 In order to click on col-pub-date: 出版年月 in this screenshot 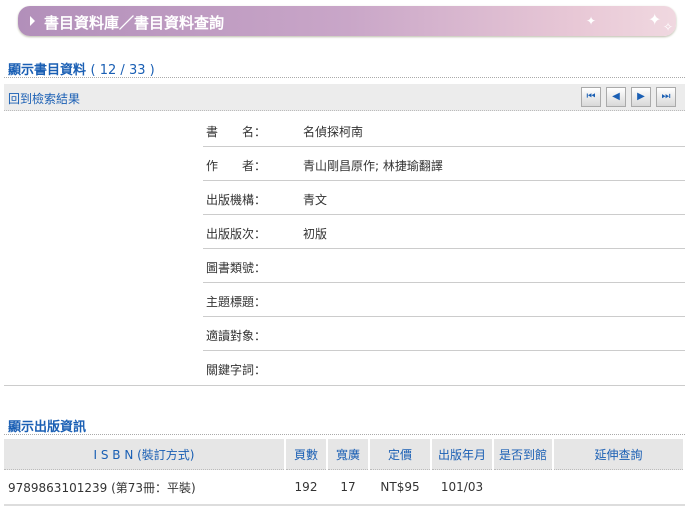, I will do `click(462, 454)`.